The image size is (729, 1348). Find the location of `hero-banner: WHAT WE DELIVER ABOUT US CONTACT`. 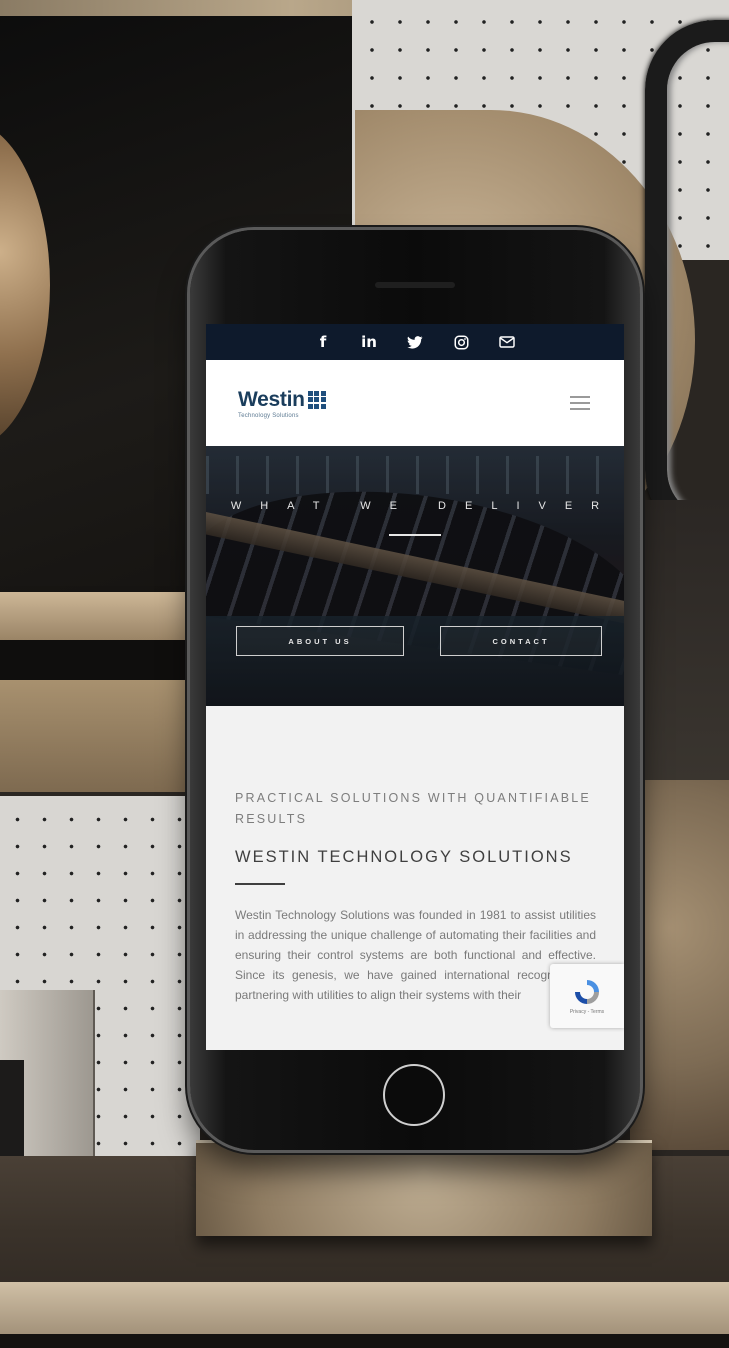

hero-banner: WHAT WE DELIVER ABOUT US CONTACT is located at coordinates (415, 576).